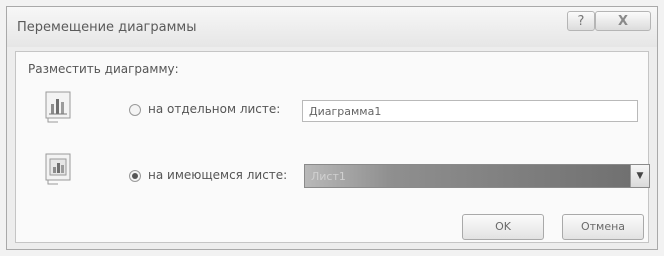 This screenshot has height=256, width=664. Describe the element at coordinates (603, 227) in the screenshot. I see `cancel-button: Отмена` at that location.